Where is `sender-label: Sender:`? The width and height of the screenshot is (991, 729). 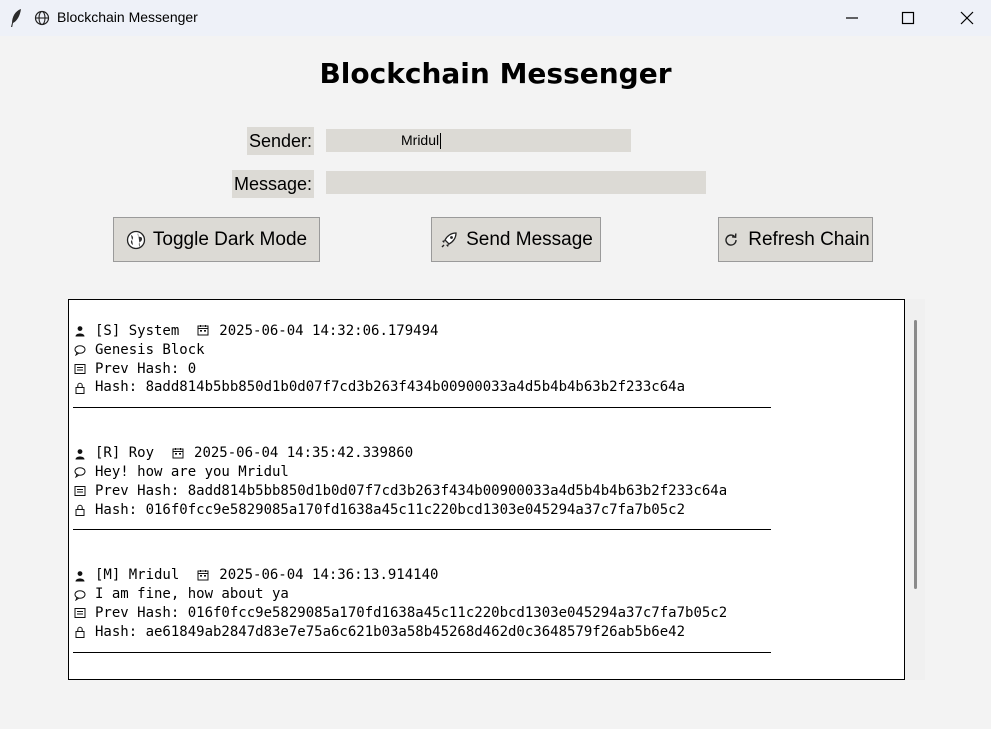
sender-label: Sender: is located at coordinates (281, 141).